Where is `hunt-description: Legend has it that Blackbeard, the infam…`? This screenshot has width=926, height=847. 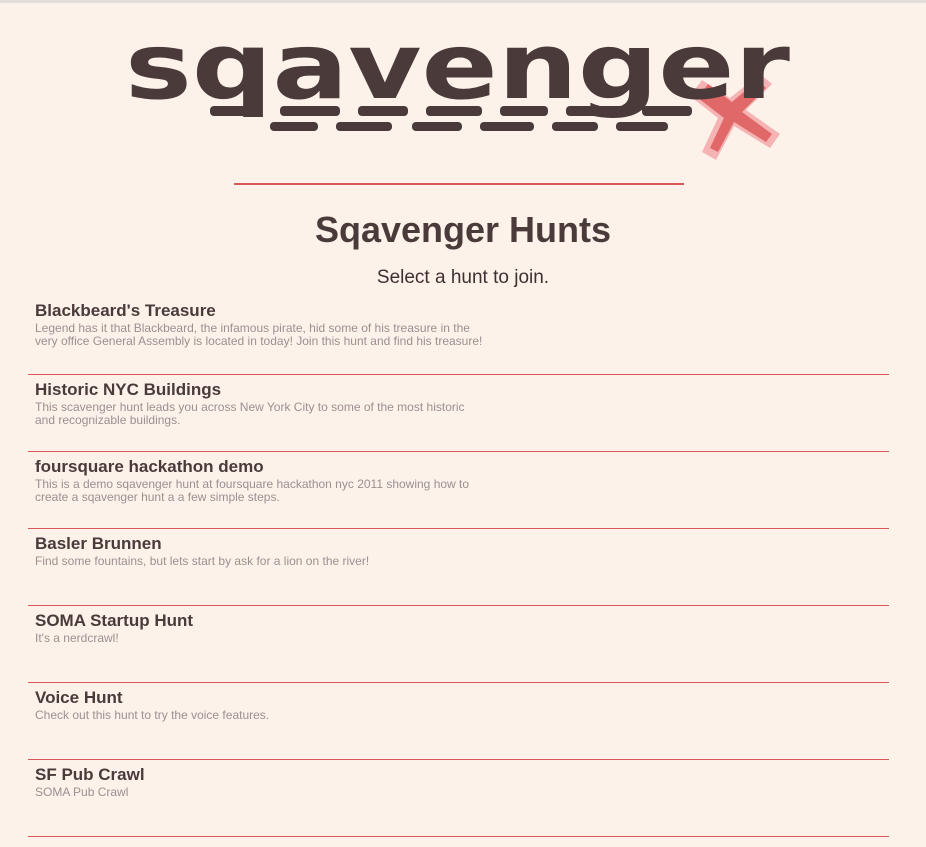 hunt-description: Legend has it that Blackbeard, the infam… is located at coordinates (259, 334).